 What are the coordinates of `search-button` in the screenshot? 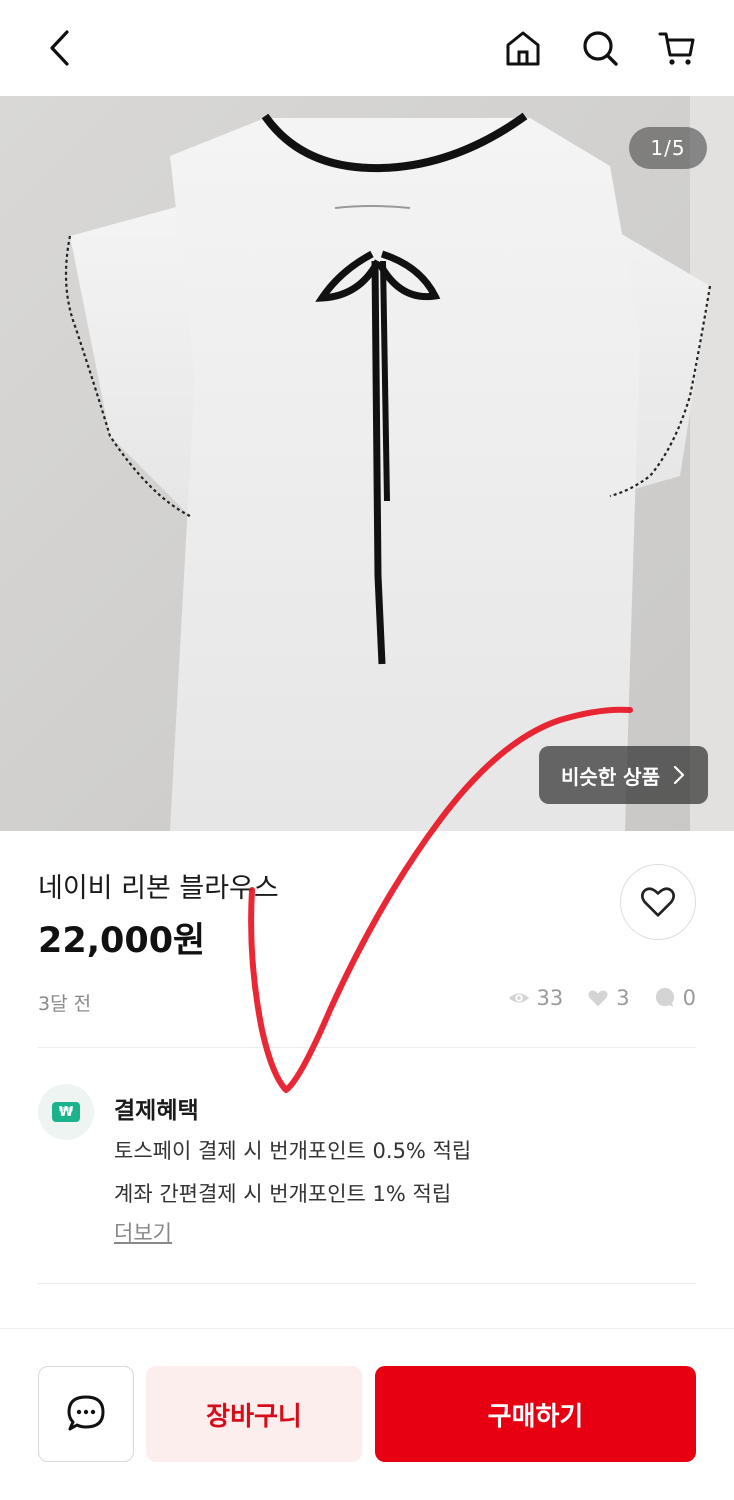 It's located at (600, 48).